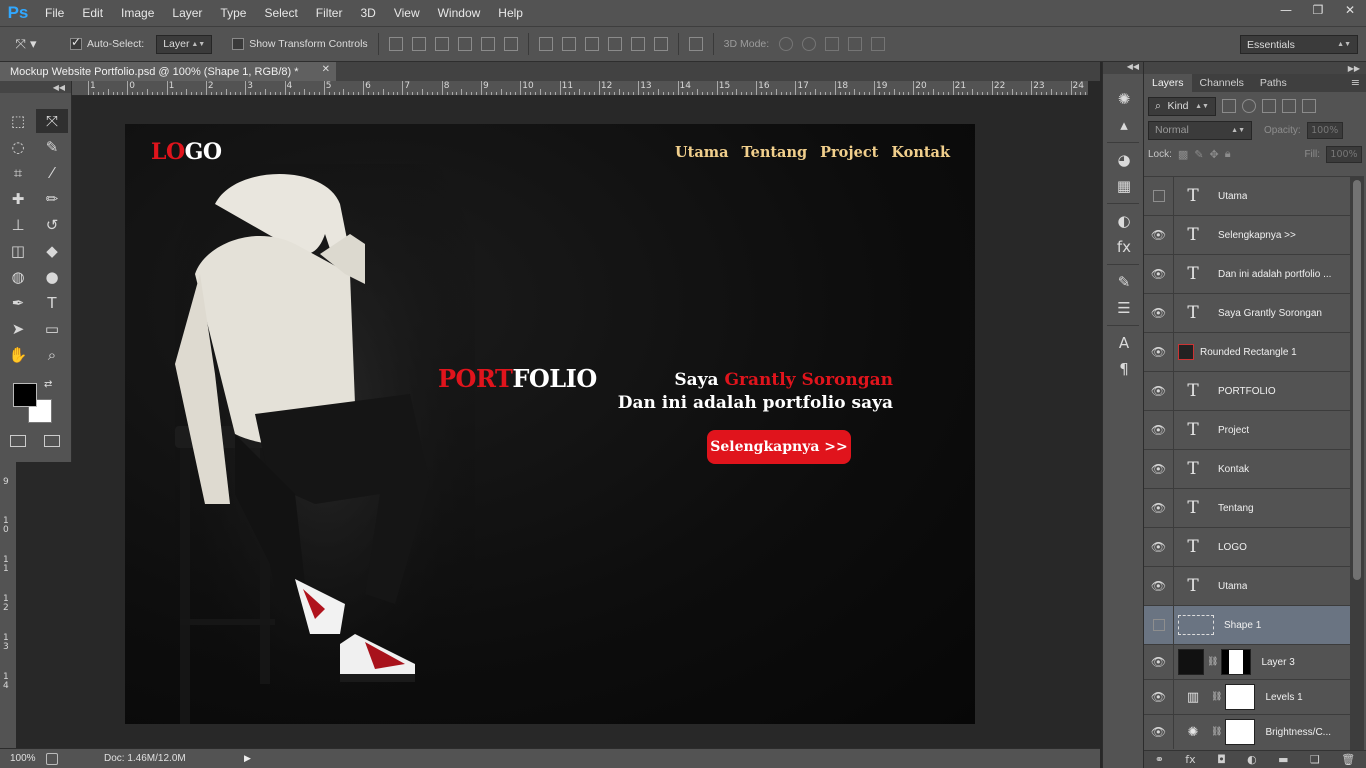 This screenshot has width=1366, height=768. What do you see at coordinates (660, 44) in the screenshot?
I see `distribute-right-icon` at bounding box center [660, 44].